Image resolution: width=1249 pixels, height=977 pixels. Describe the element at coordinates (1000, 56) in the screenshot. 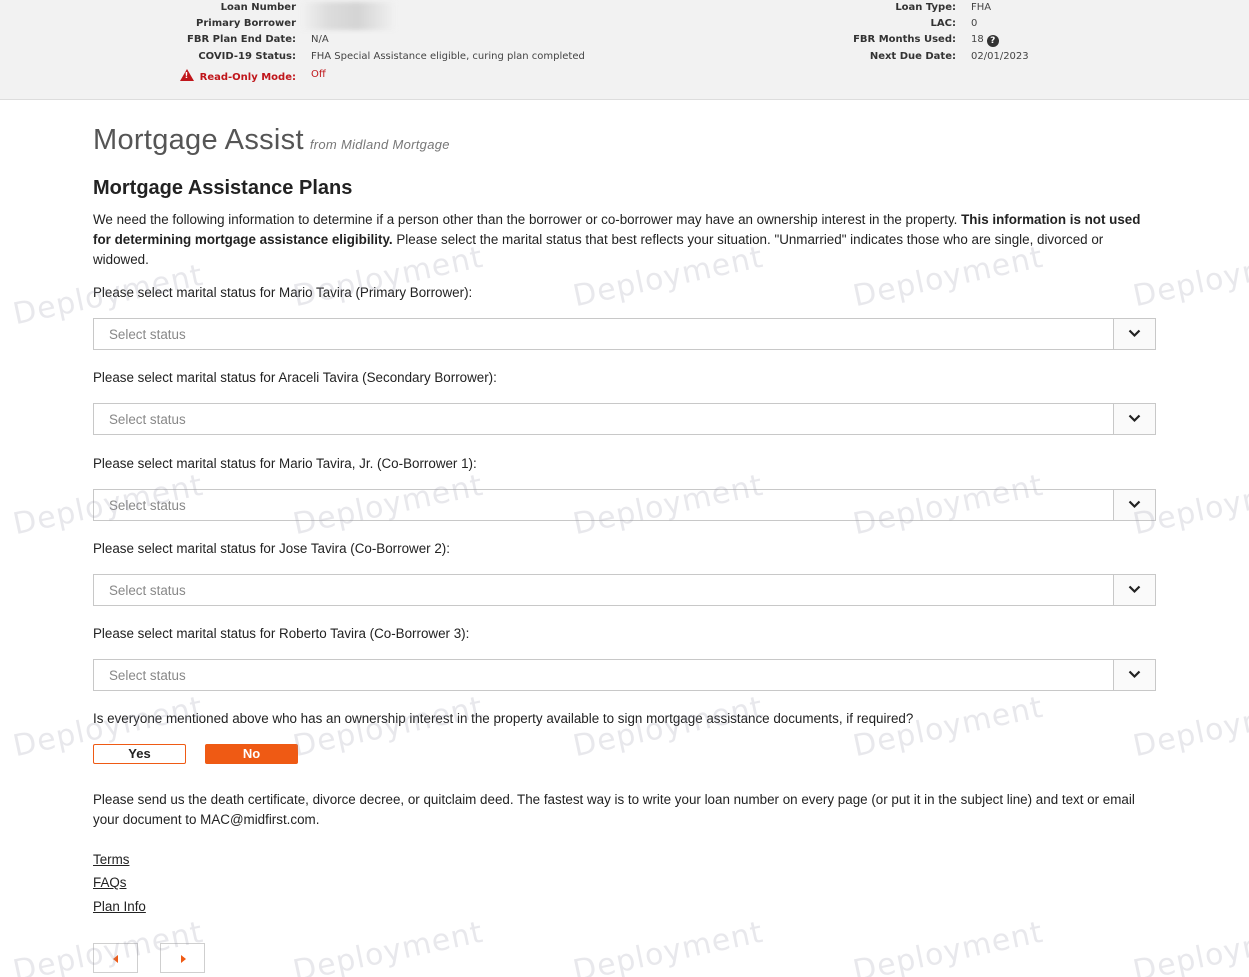

I see `next-due-value: 02/01/2023` at that location.